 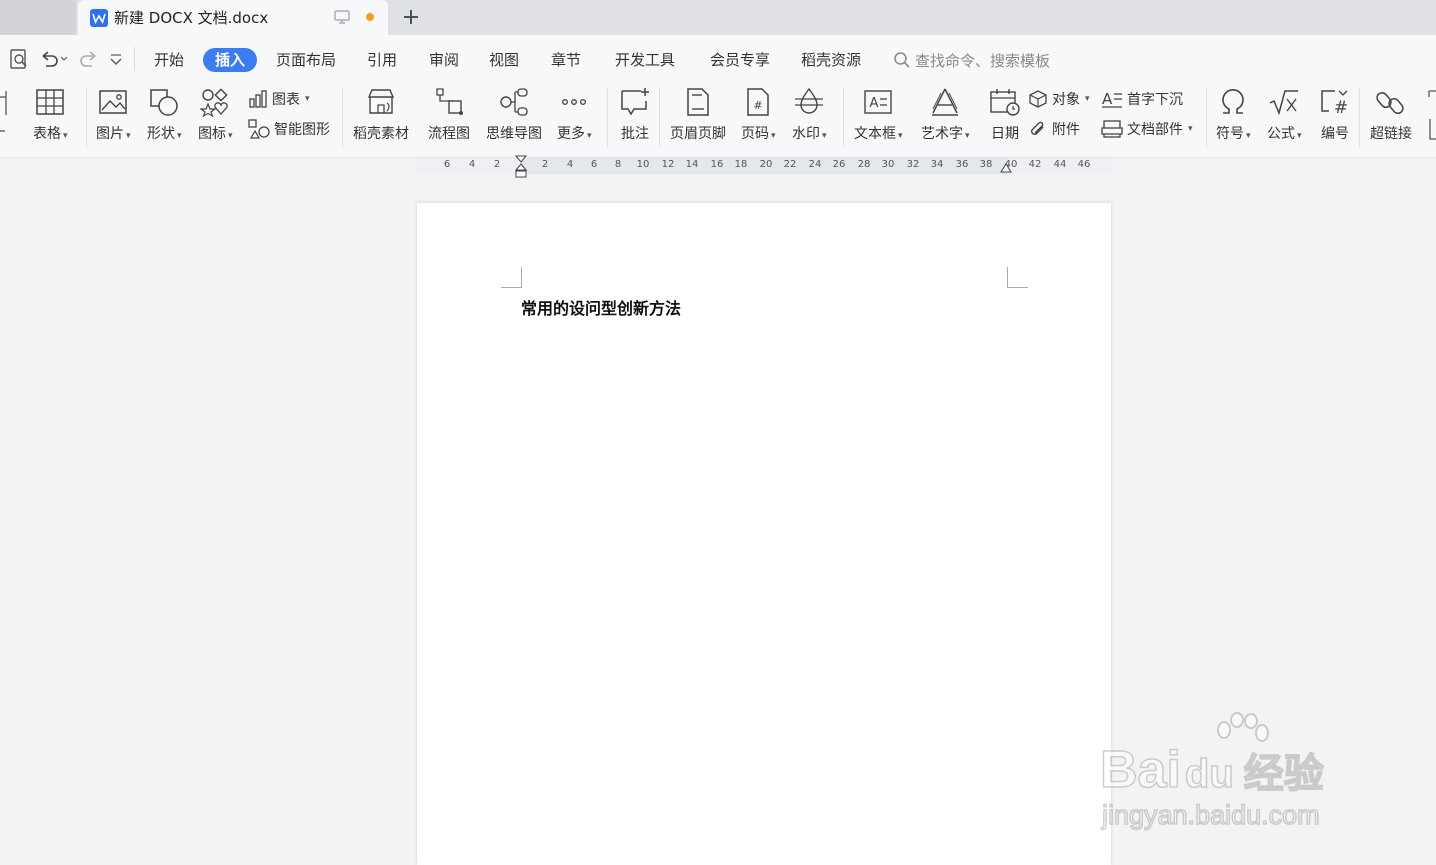 I want to click on wordart-label: 艺术字, so click(x=942, y=134).